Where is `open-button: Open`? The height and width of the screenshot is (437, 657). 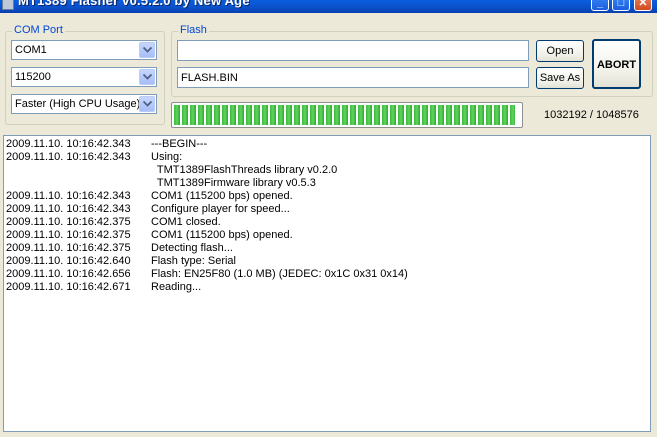 open-button: Open is located at coordinates (560, 51).